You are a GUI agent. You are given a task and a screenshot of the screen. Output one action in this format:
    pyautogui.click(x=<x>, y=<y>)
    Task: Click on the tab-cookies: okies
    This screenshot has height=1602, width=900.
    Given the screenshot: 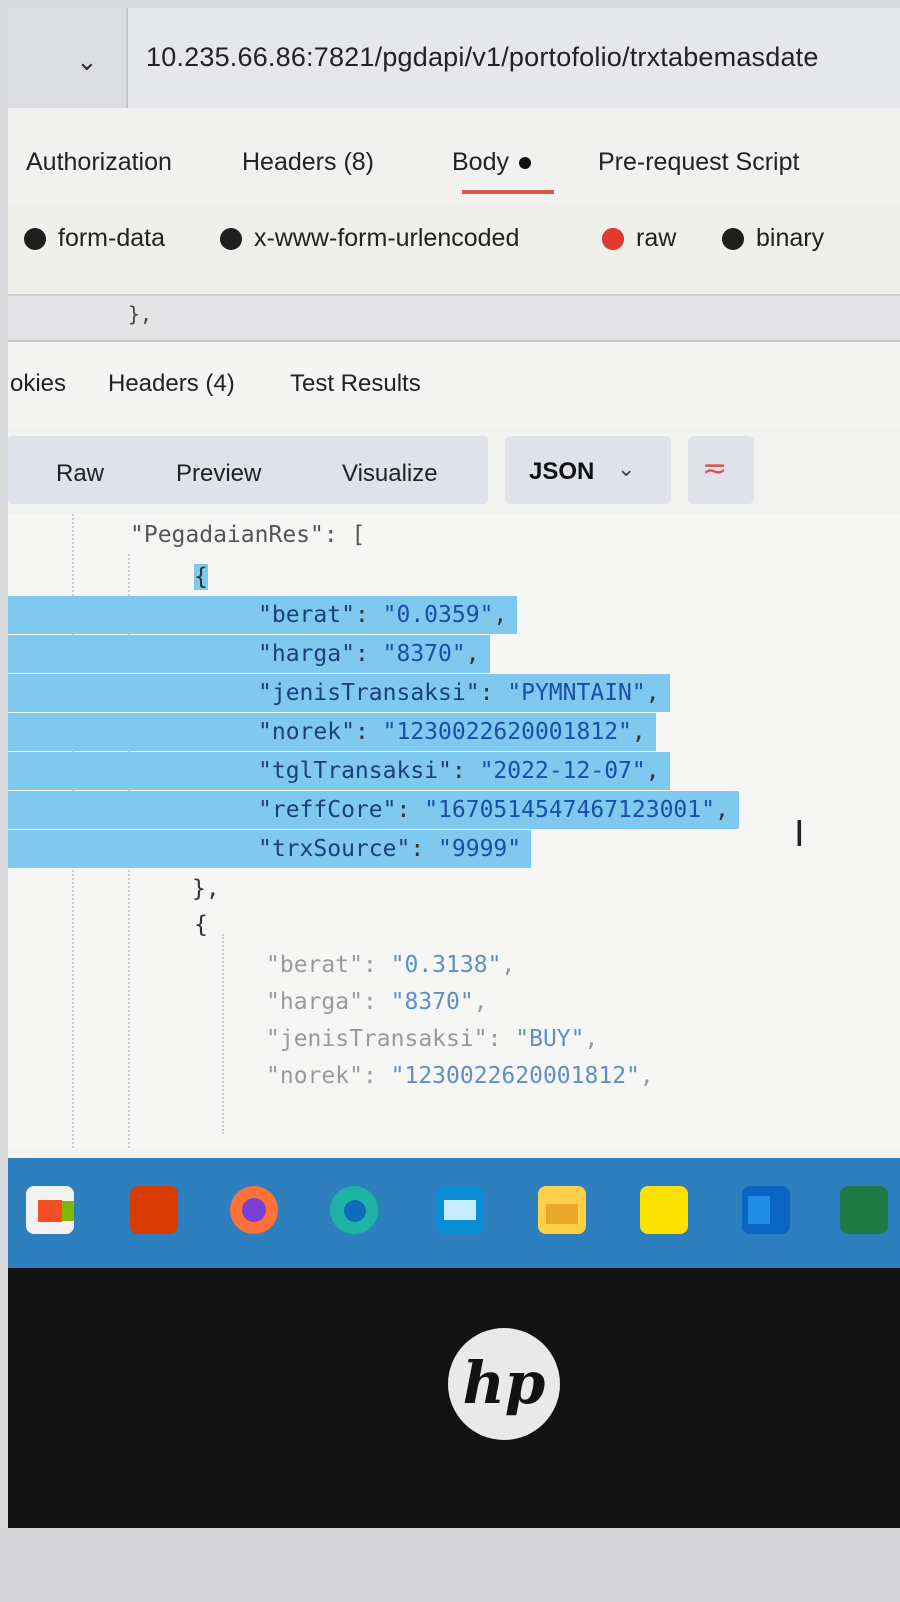 What is the action you would take?
    pyautogui.click(x=38, y=384)
    